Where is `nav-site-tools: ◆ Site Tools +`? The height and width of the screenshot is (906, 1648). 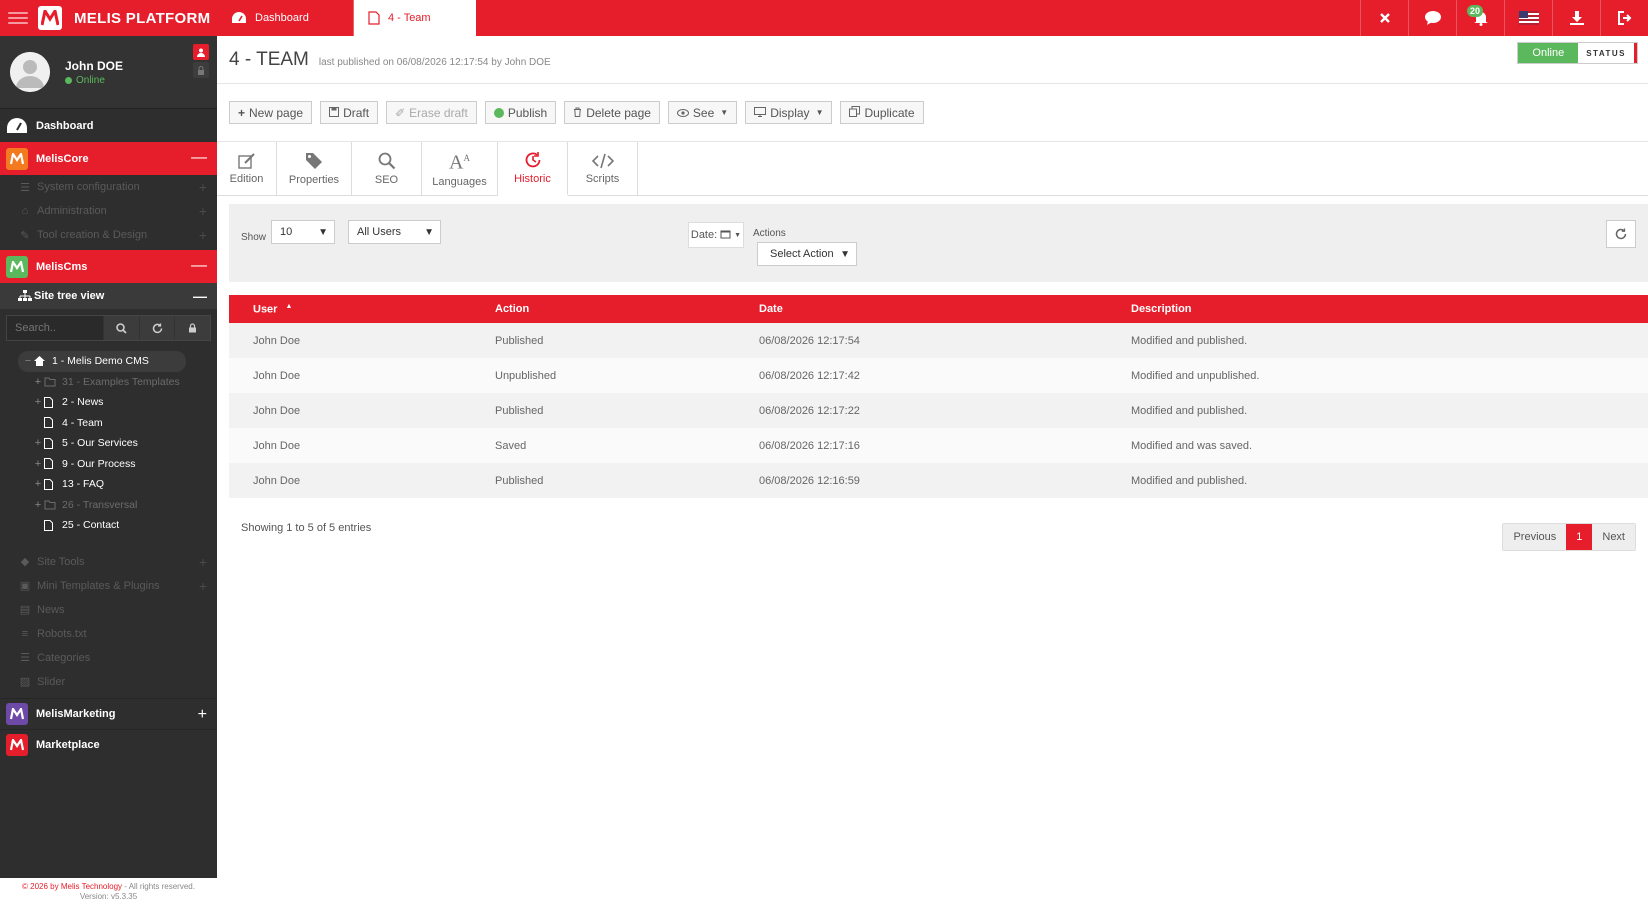 nav-site-tools: ◆ Site Tools + is located at coordinates (108, 562).